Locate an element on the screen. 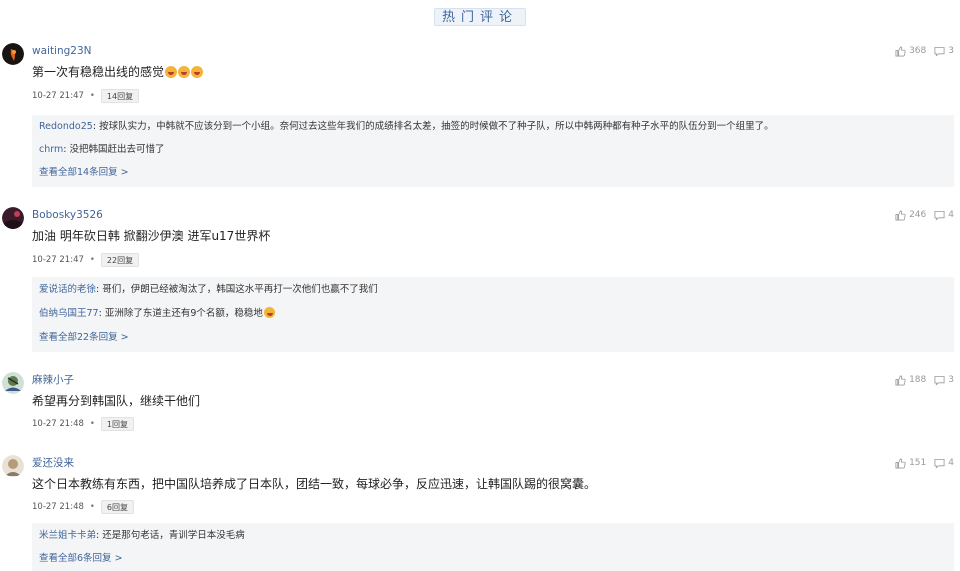  like-count: 151 is located at coordinates (918, 463).